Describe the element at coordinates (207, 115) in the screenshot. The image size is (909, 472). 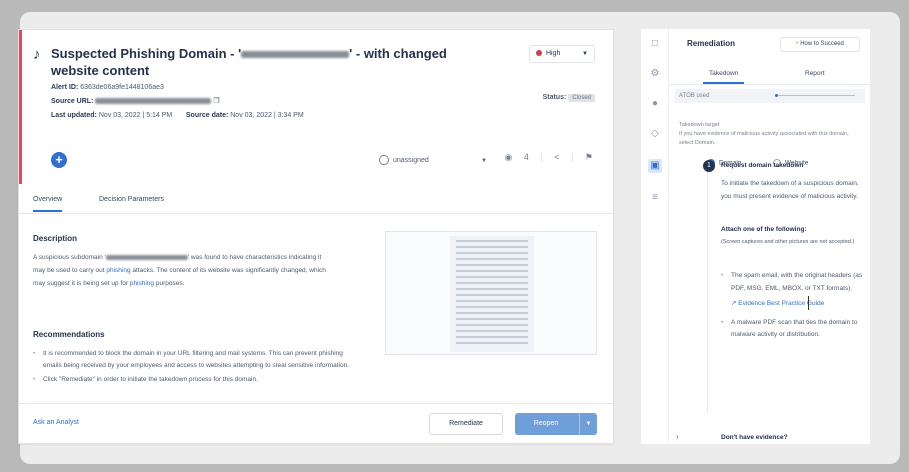
I see `source-date-label: Source date:` at that location.